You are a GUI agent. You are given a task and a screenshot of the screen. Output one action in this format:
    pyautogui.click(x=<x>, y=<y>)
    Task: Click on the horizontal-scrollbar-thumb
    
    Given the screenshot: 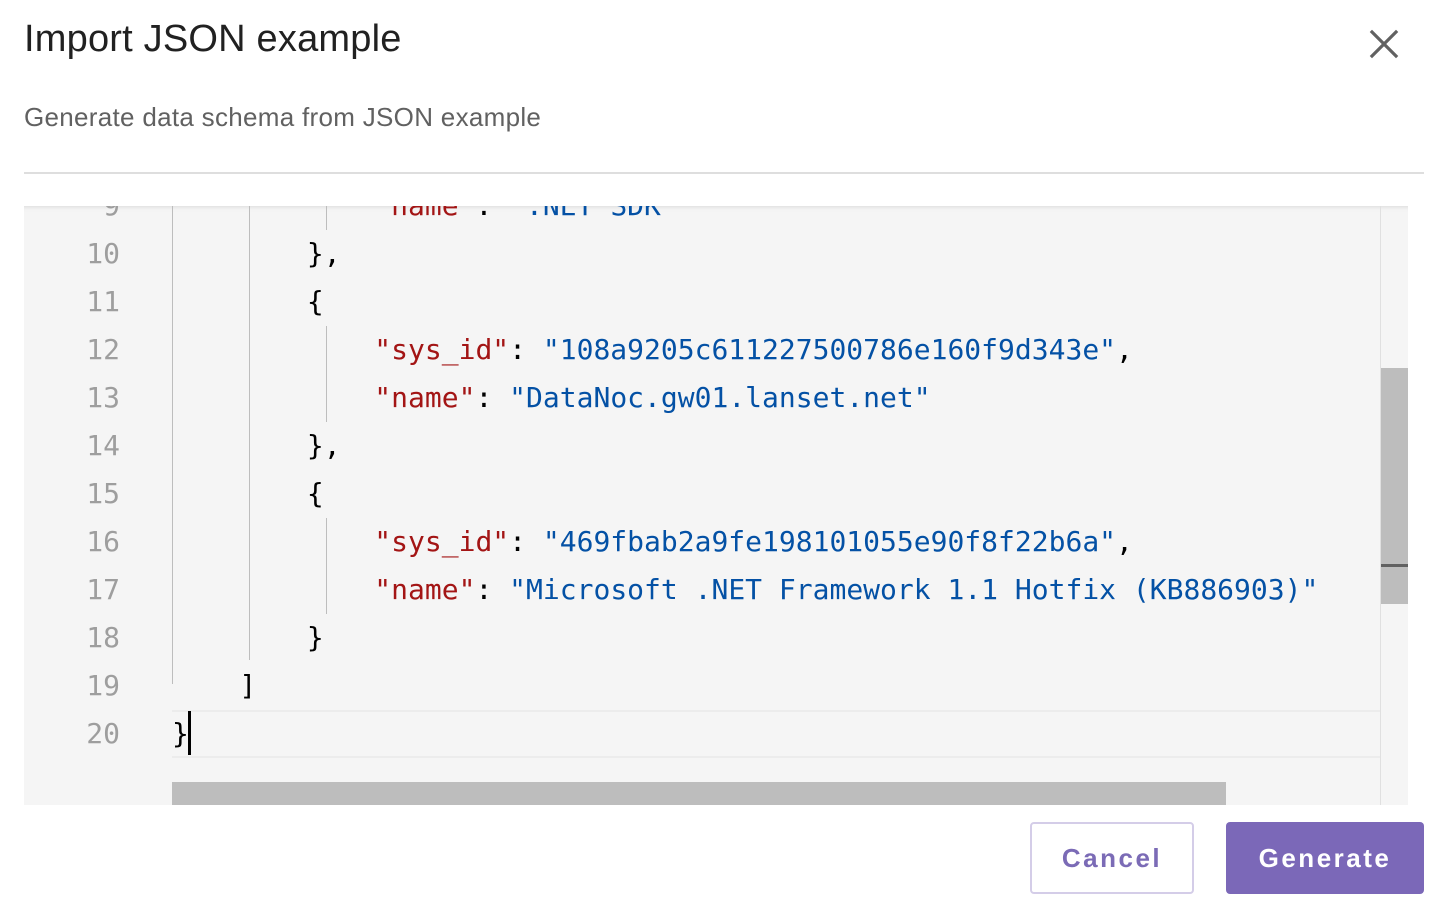 What is the action you would take?
    pyautogui.click(x=699, y=793)
    